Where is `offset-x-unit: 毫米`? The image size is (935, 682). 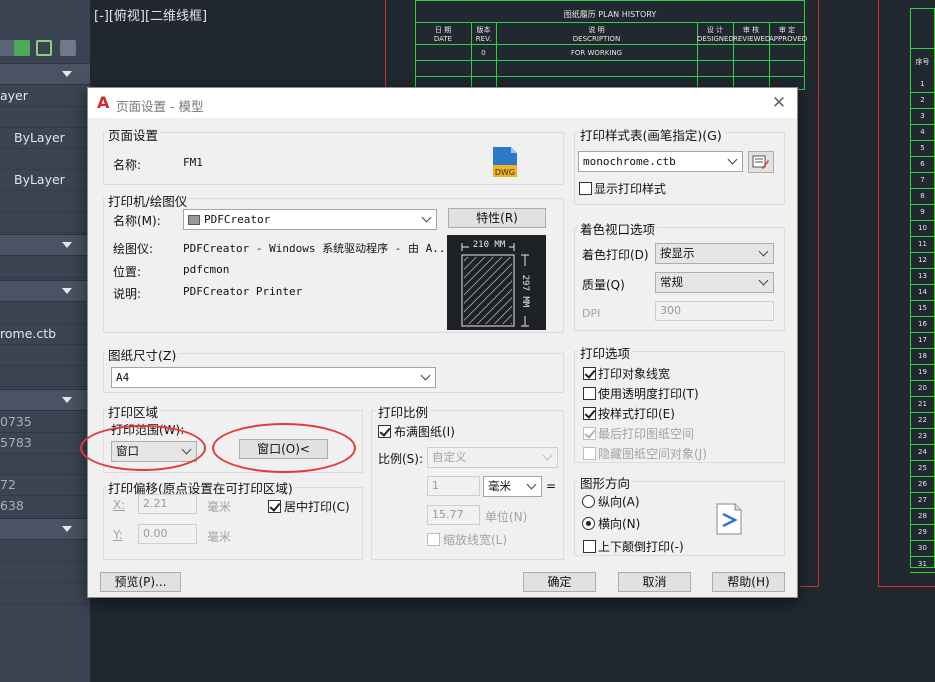
offset-x-unit: 毫米 is located at coordinates (219, 507).